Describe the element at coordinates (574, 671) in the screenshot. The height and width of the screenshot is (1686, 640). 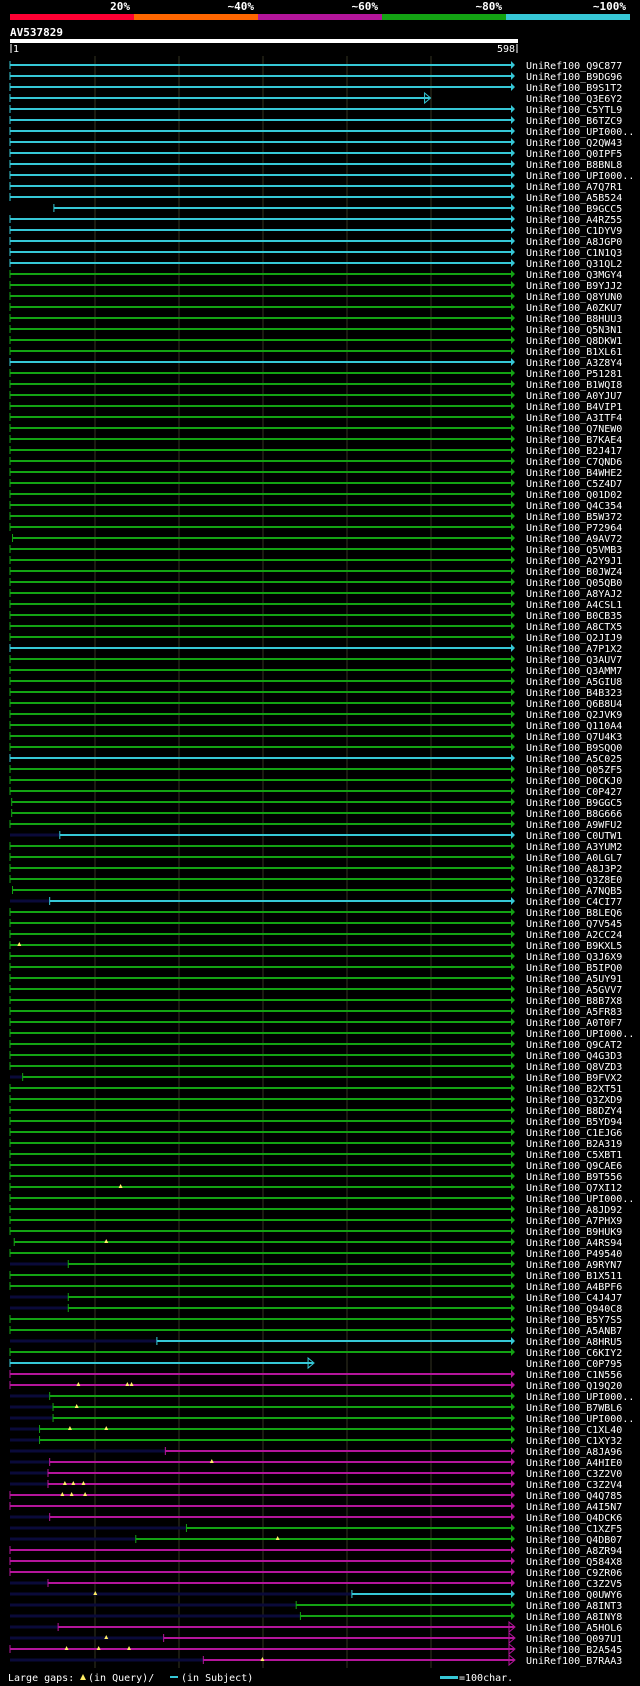
I see `hit-label-link: UniRef100_Q3AMM7` at that location.